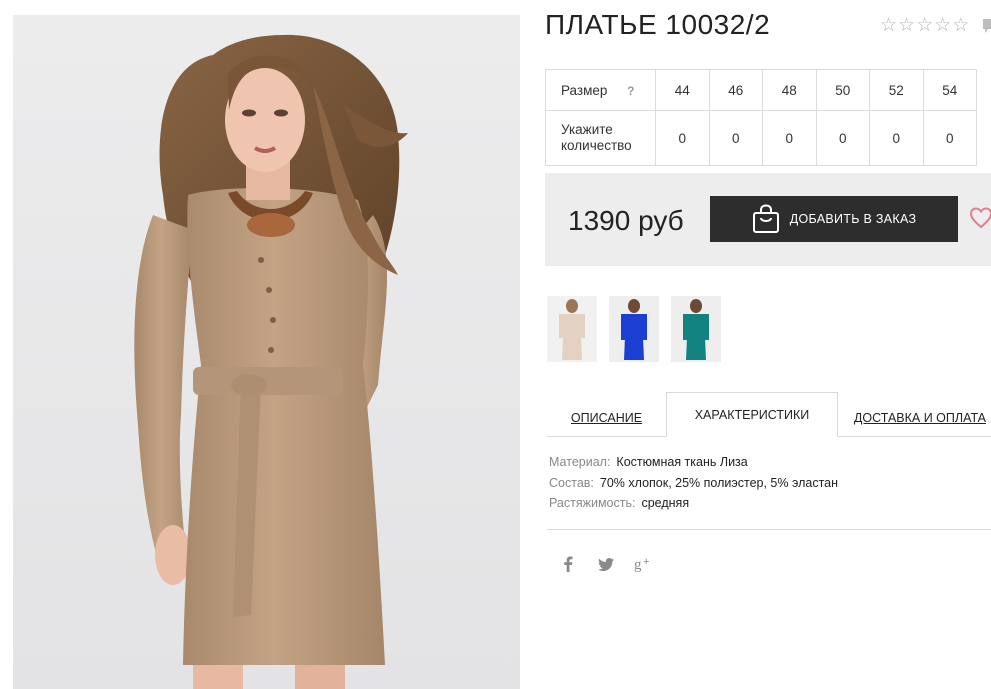 The width and height of the screenshot is (991, 689). I want to click on size-row: Размер ? 44 46 48 50 52 54, so click(761, 90).